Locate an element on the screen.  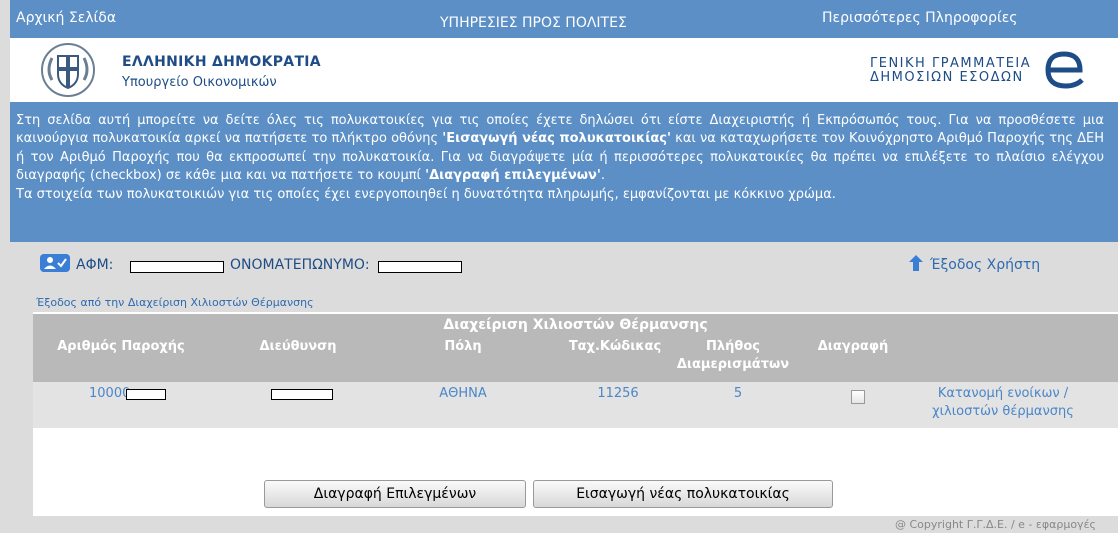
address-redacted is located at coordinates (302, 394).